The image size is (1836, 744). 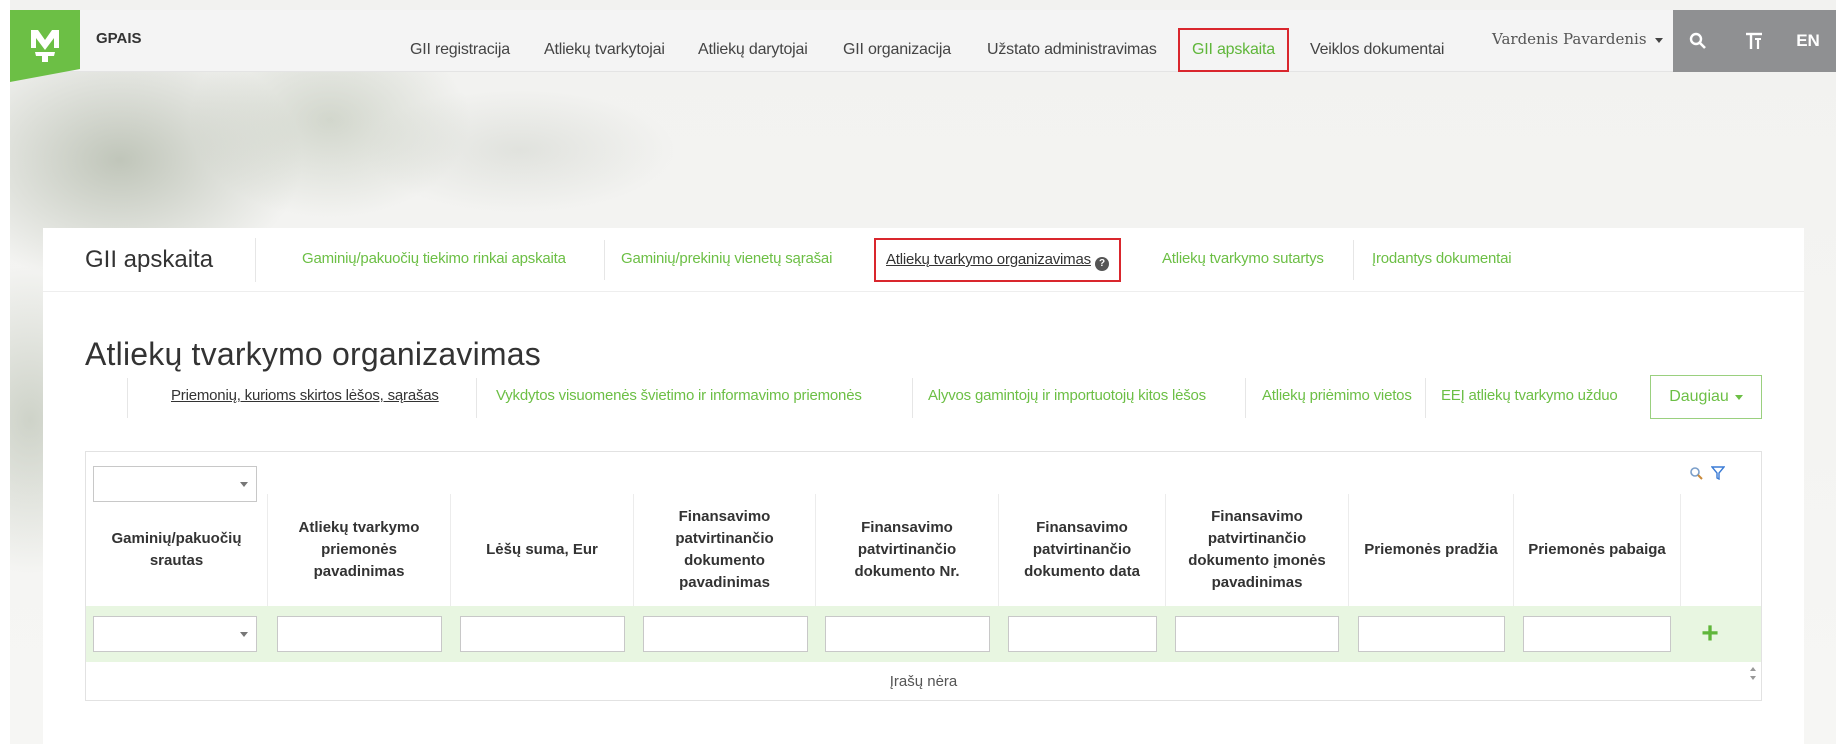 What do you see at coordinates (988, 259) in the screenshot?
I see `subnav-active-label: Atliekų tvarkymo organizavimas` at bounding box center [988, 259].